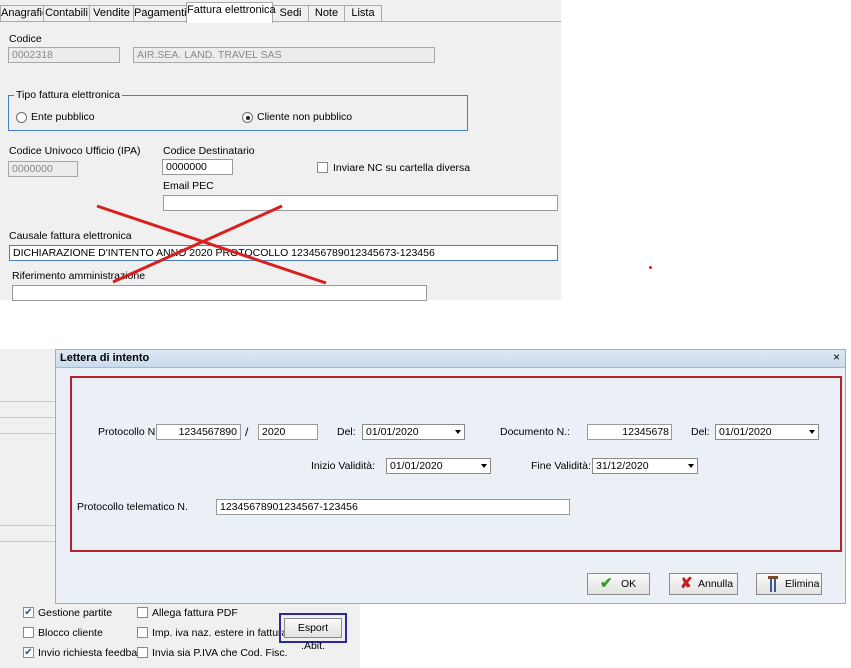  Describe the element at coordinates (142, 612) in the screenshot. I see `allega-pdf-checkbox` at that location.